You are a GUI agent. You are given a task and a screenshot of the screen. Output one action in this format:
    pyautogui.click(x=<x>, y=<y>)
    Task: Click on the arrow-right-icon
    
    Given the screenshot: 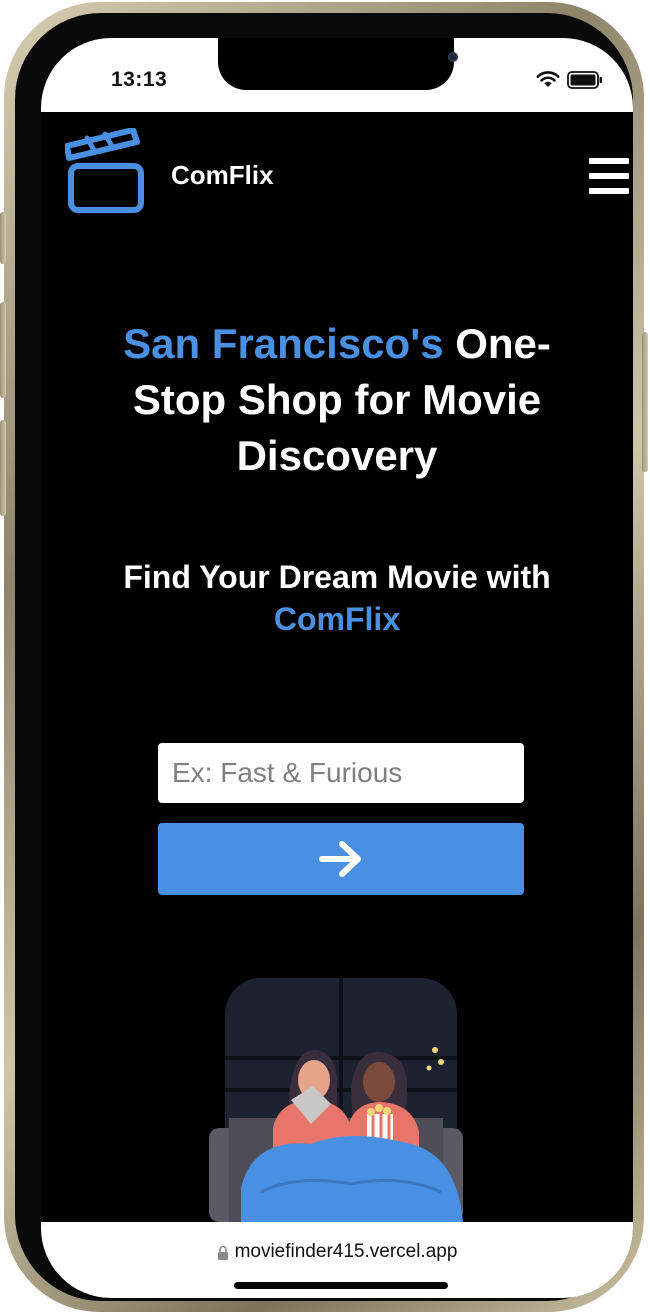 What is the action you would take?
    pyautogui.click(x=340, y=859)
    